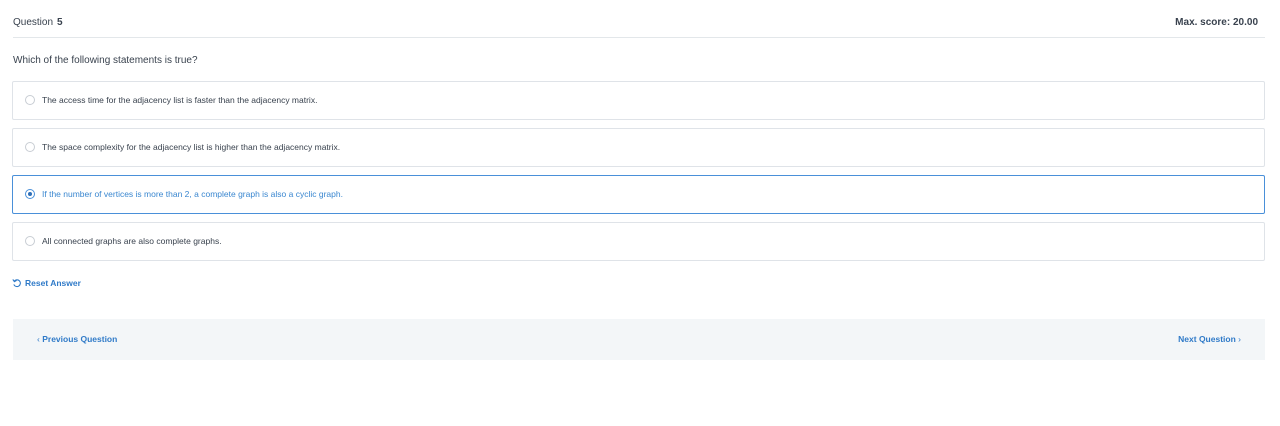  What do you see at coordinates (639, 19) in the screenshot?
I see `question-header: Question 5 Max. score: 20.00` at bounding box center [639, 19].